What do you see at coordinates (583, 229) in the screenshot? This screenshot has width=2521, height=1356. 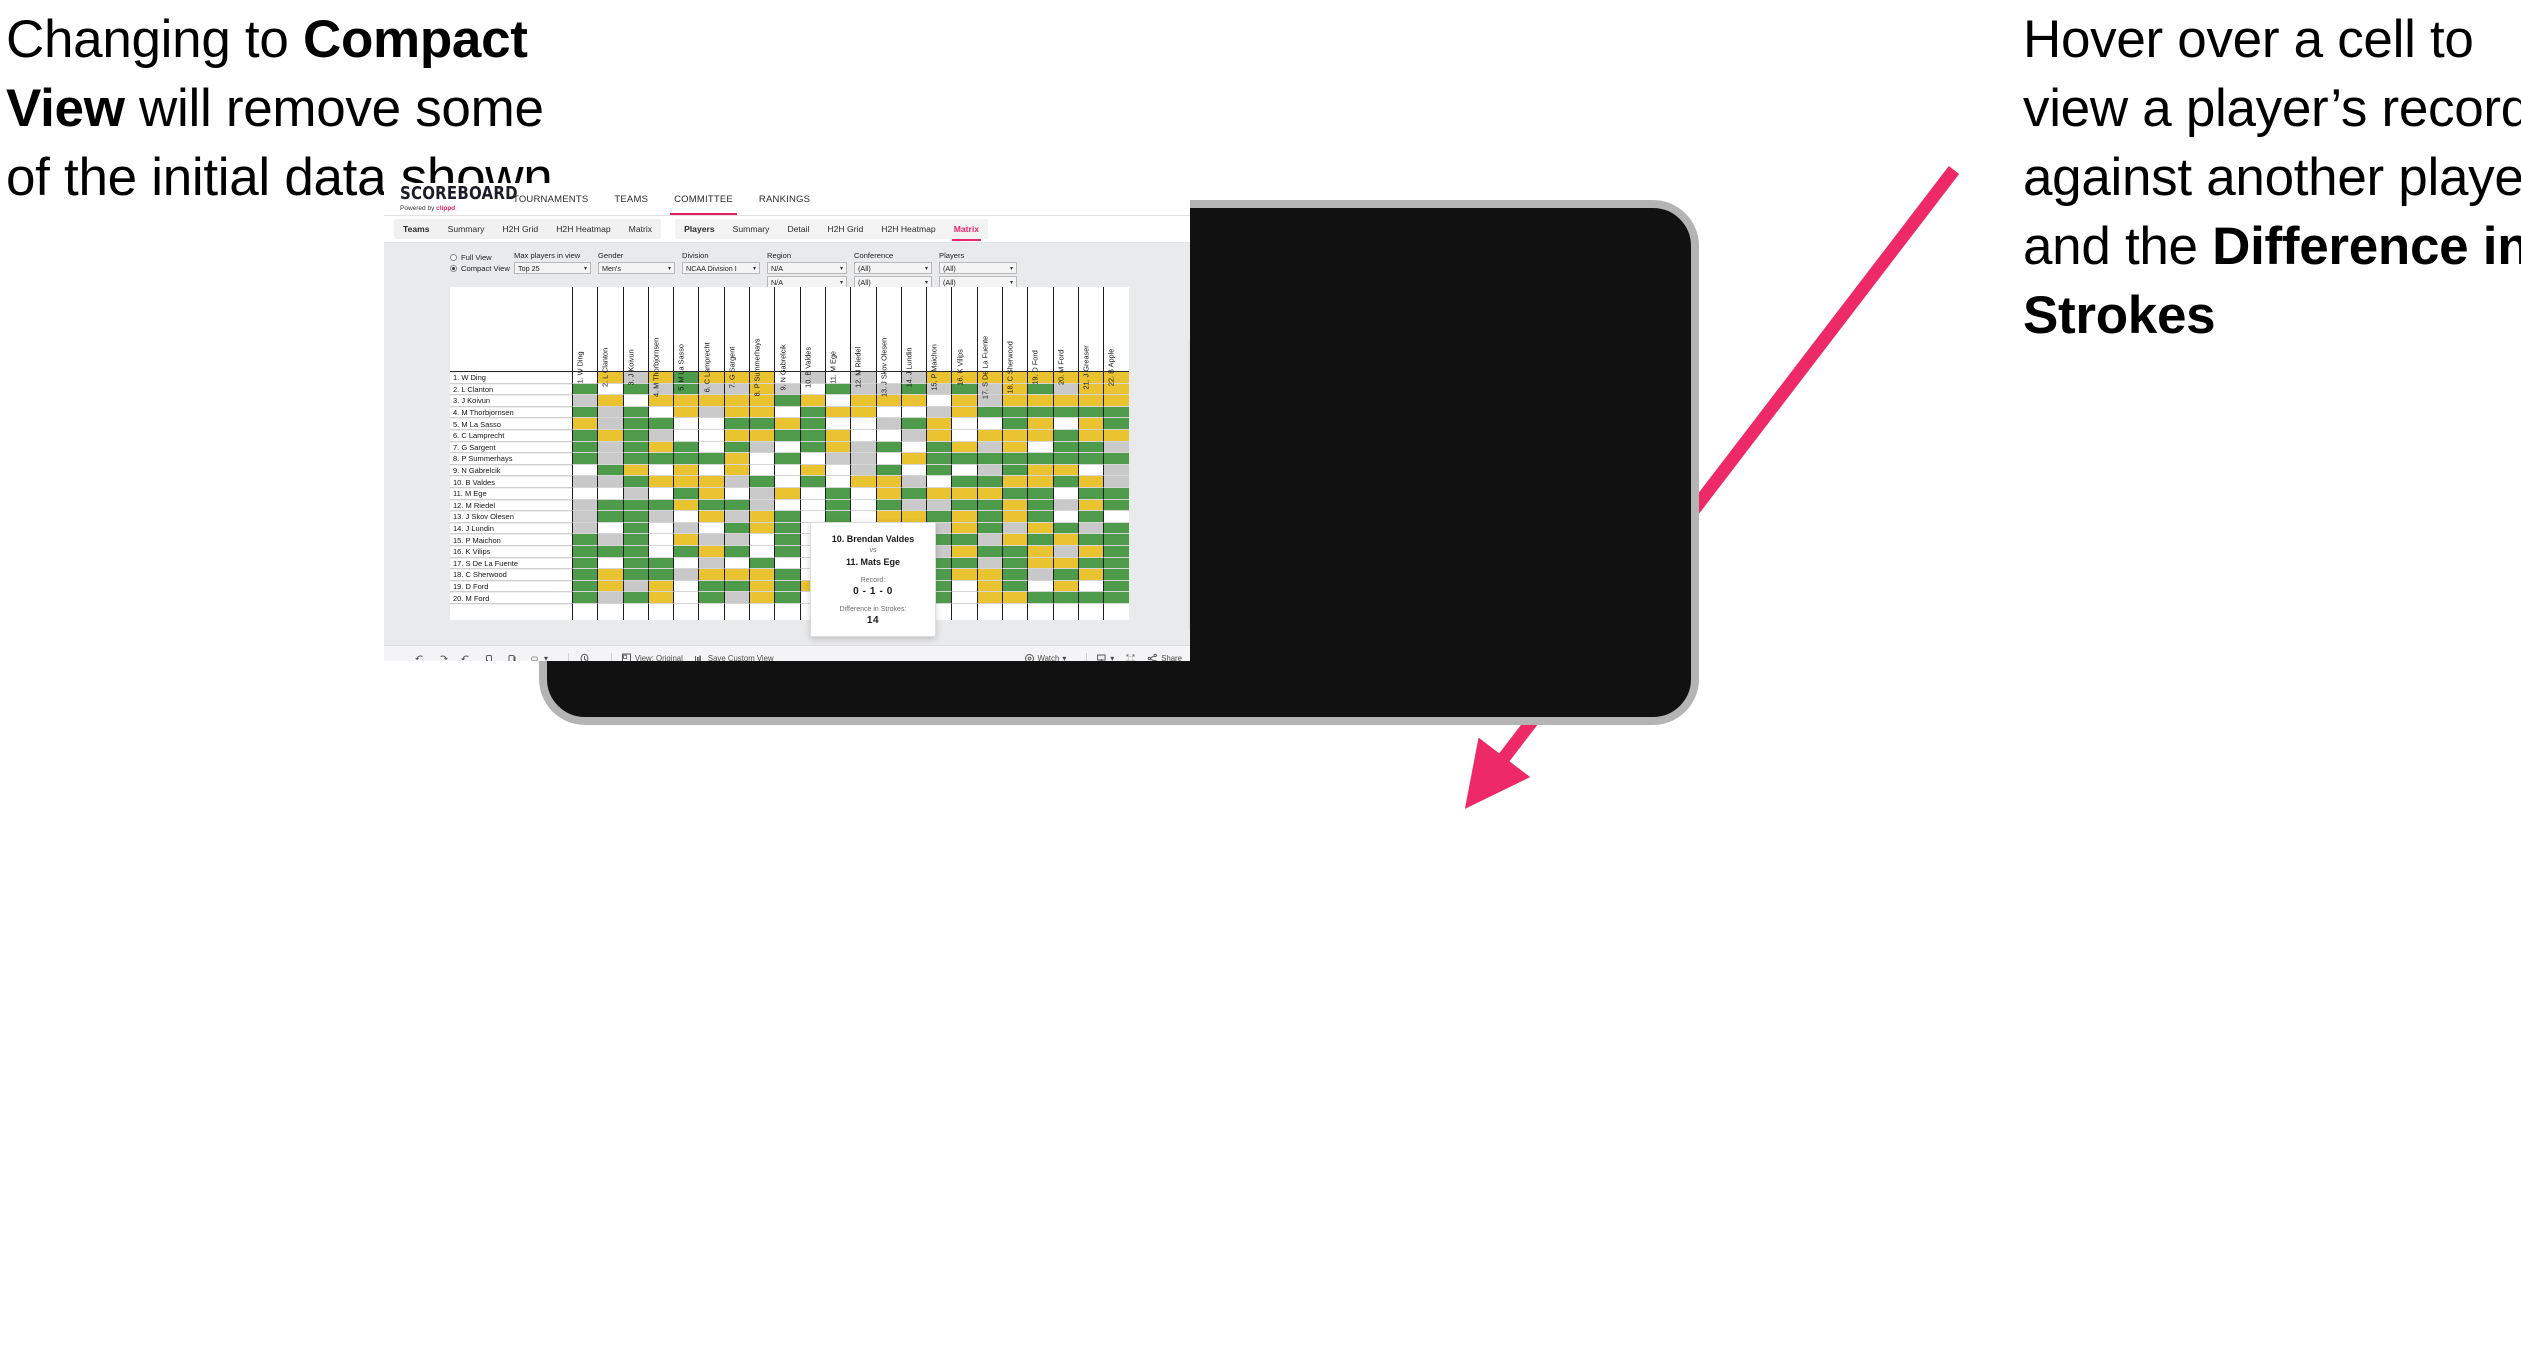 I see `tab-teams-h2h-heatmap: H2H Heatmap` at bounding box center [583, 229].